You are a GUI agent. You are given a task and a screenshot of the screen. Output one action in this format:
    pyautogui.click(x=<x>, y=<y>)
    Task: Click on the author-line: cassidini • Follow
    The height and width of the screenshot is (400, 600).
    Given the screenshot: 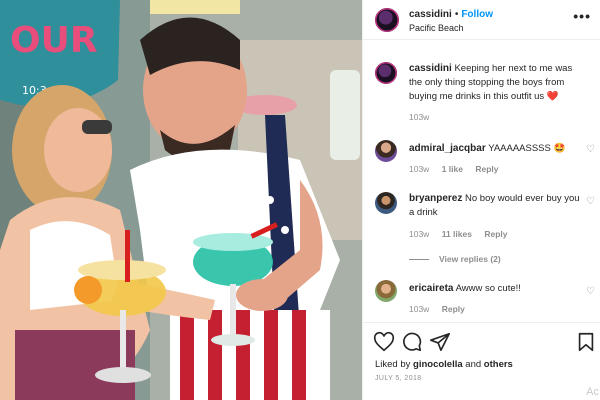 What is the action you would take?
    pyautogui.click(x=451, y=14)
    